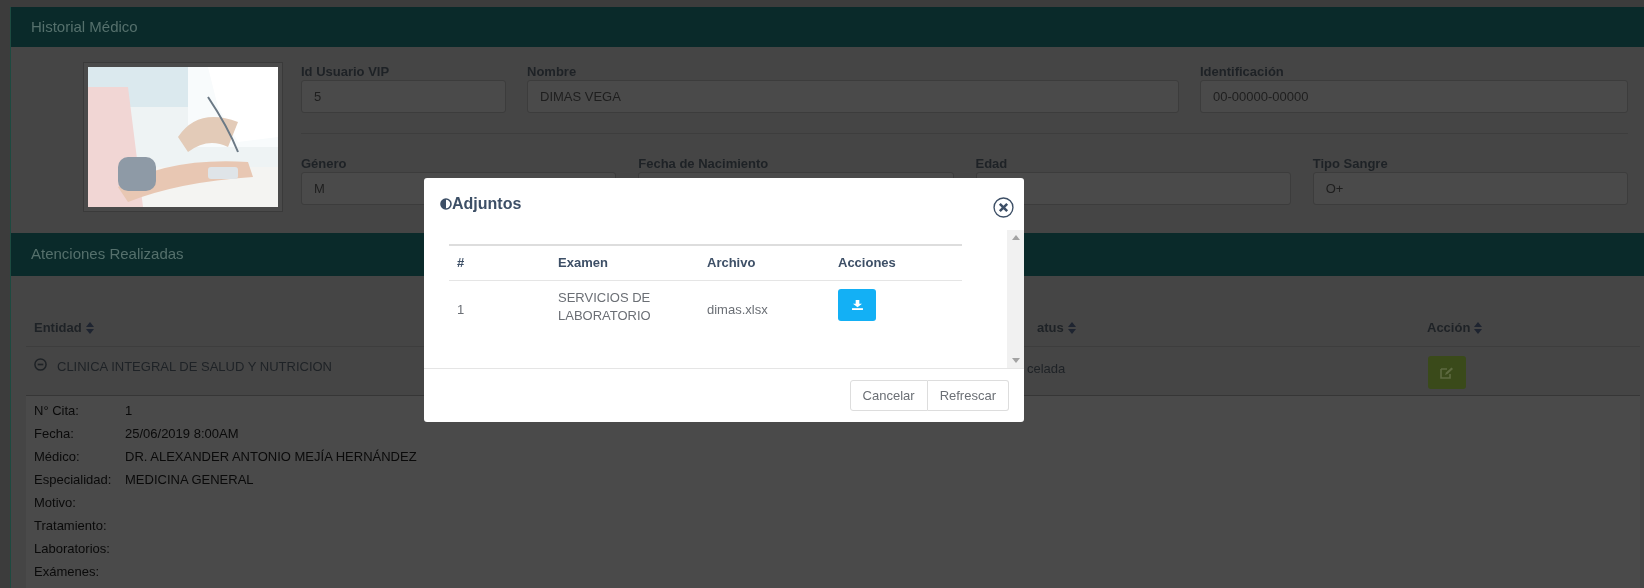  What do you see at coordinates (487, 204) in the screenshot?
I see `dialog-title: Adjuntos` at bounding box center [487, 204].